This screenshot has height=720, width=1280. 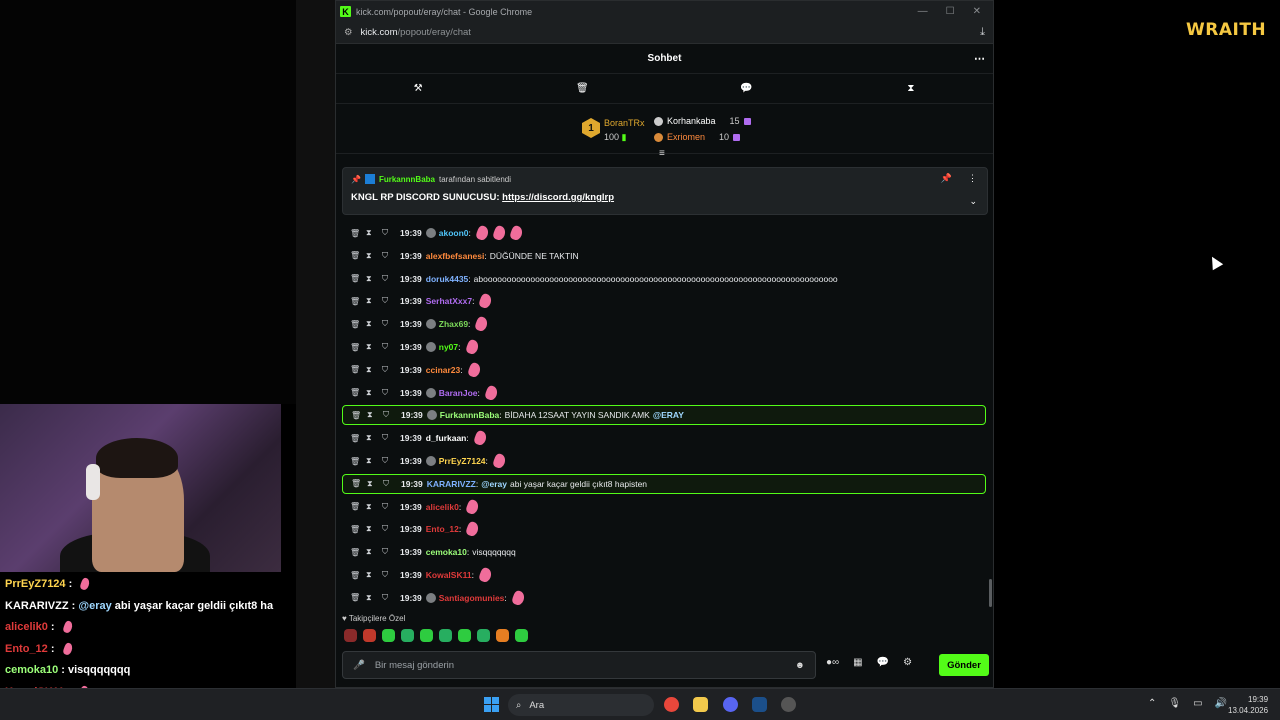 I want to click on chat-bubble-icon: 💬, so click(x=747, y=88).